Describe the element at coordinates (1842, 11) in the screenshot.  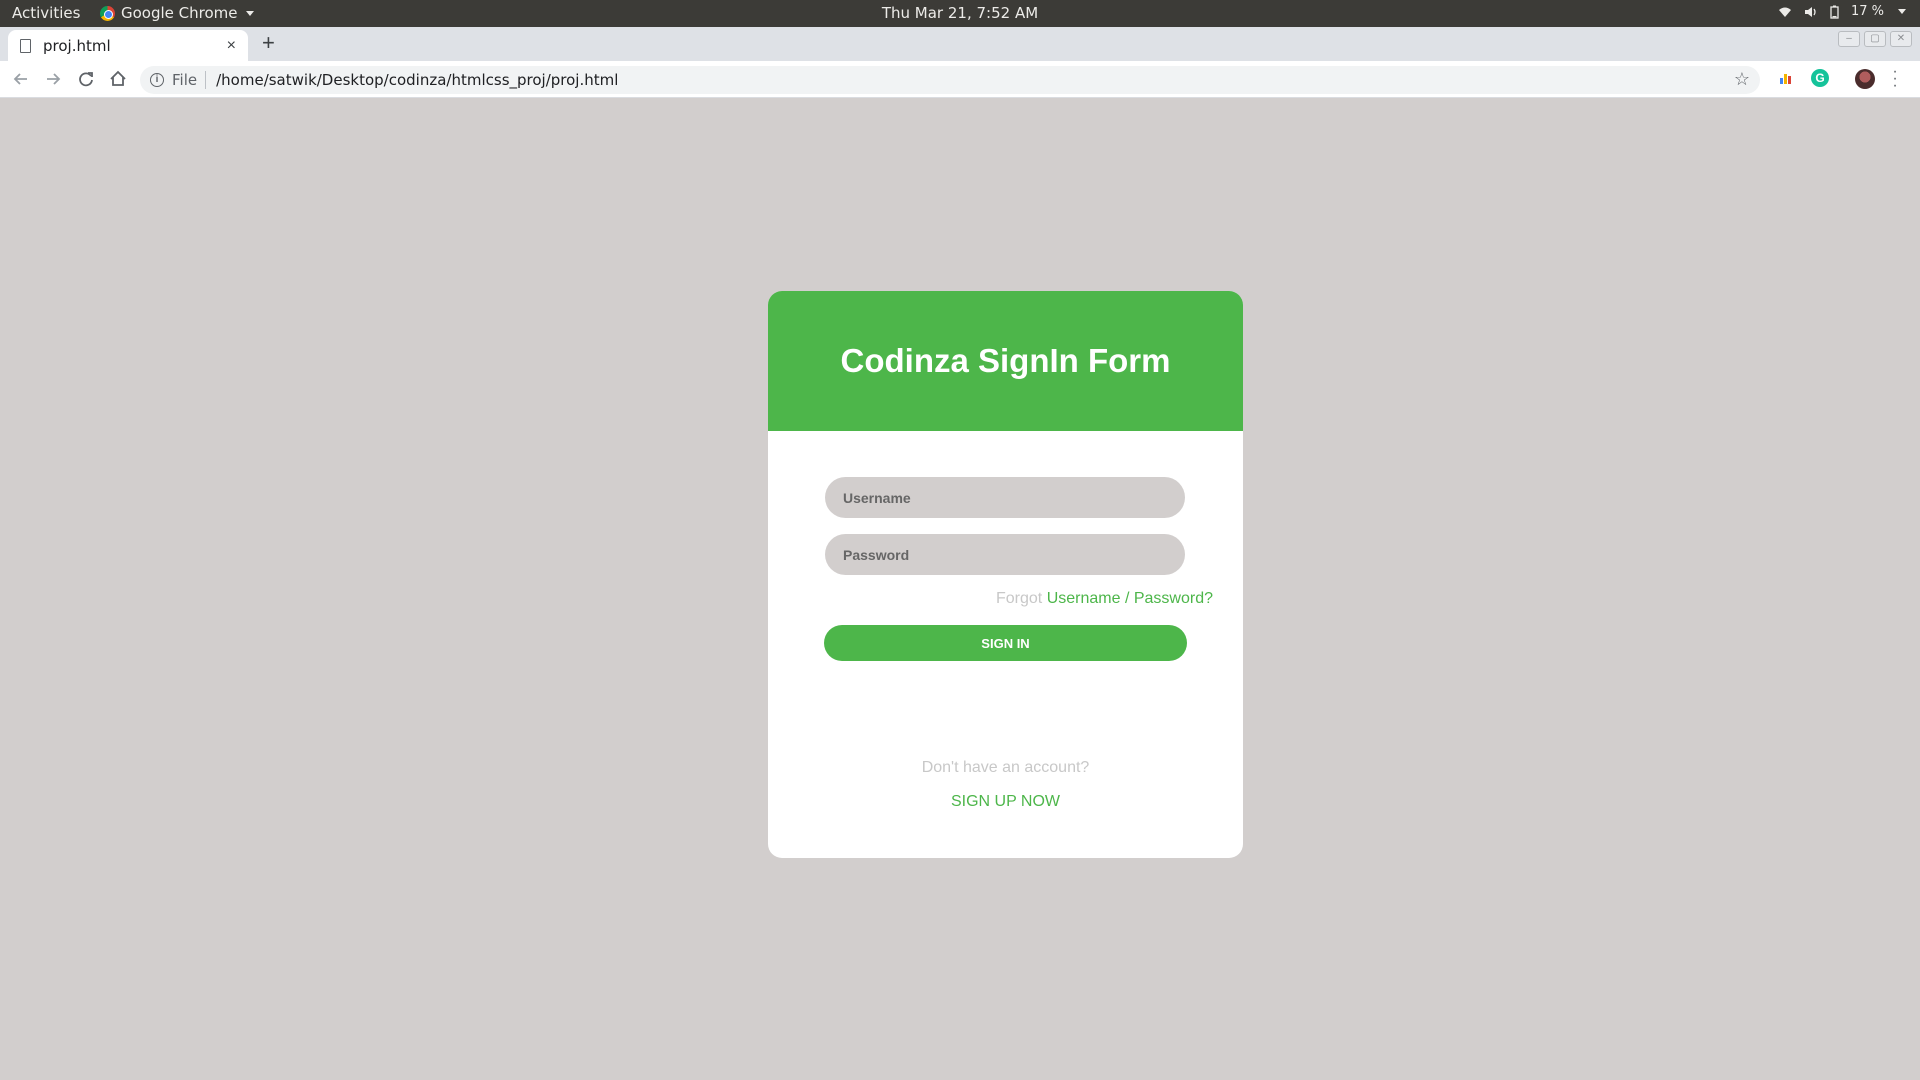
I see `system-tray: 17 %` at that location.